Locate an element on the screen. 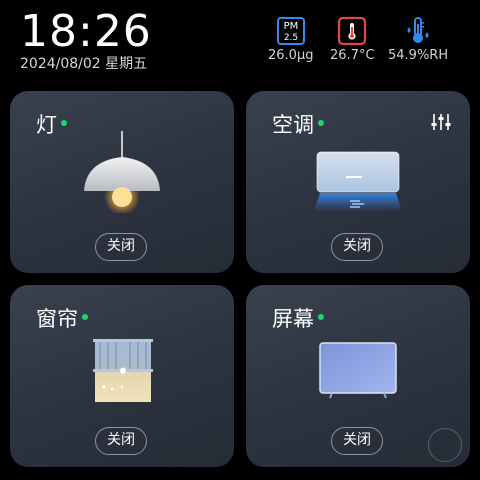  pm25-icon: PM 2.5 is located at coordinates (290, 31).